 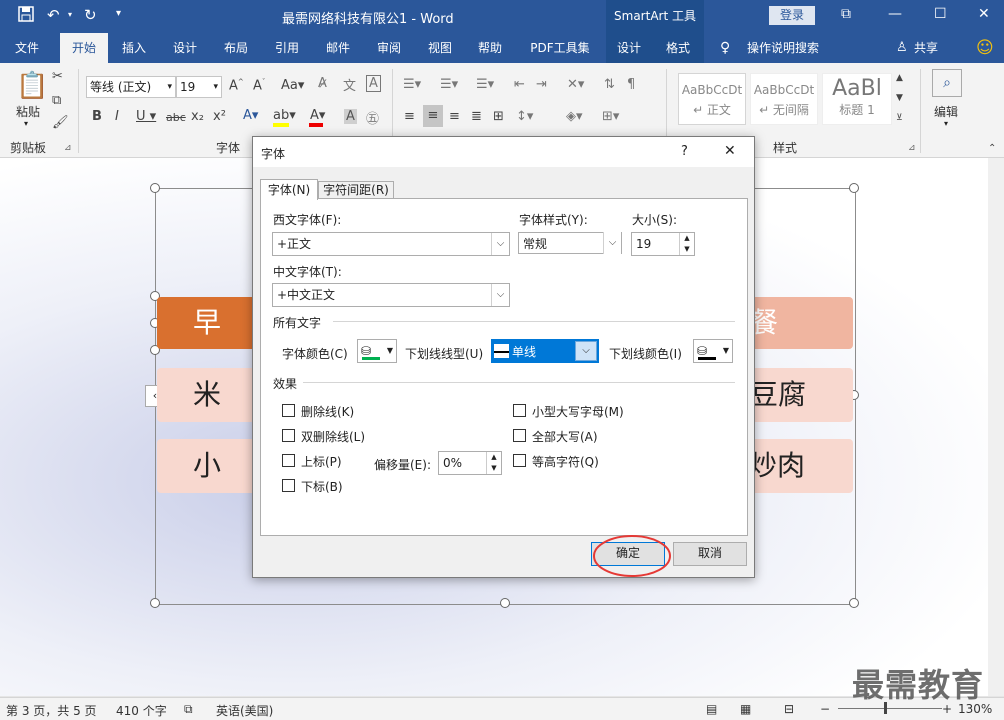 What do you see at coordinates (60, 122) in the screenshot?
I see `format-painter-icon: 🖌` at bounding box center [60, 122].